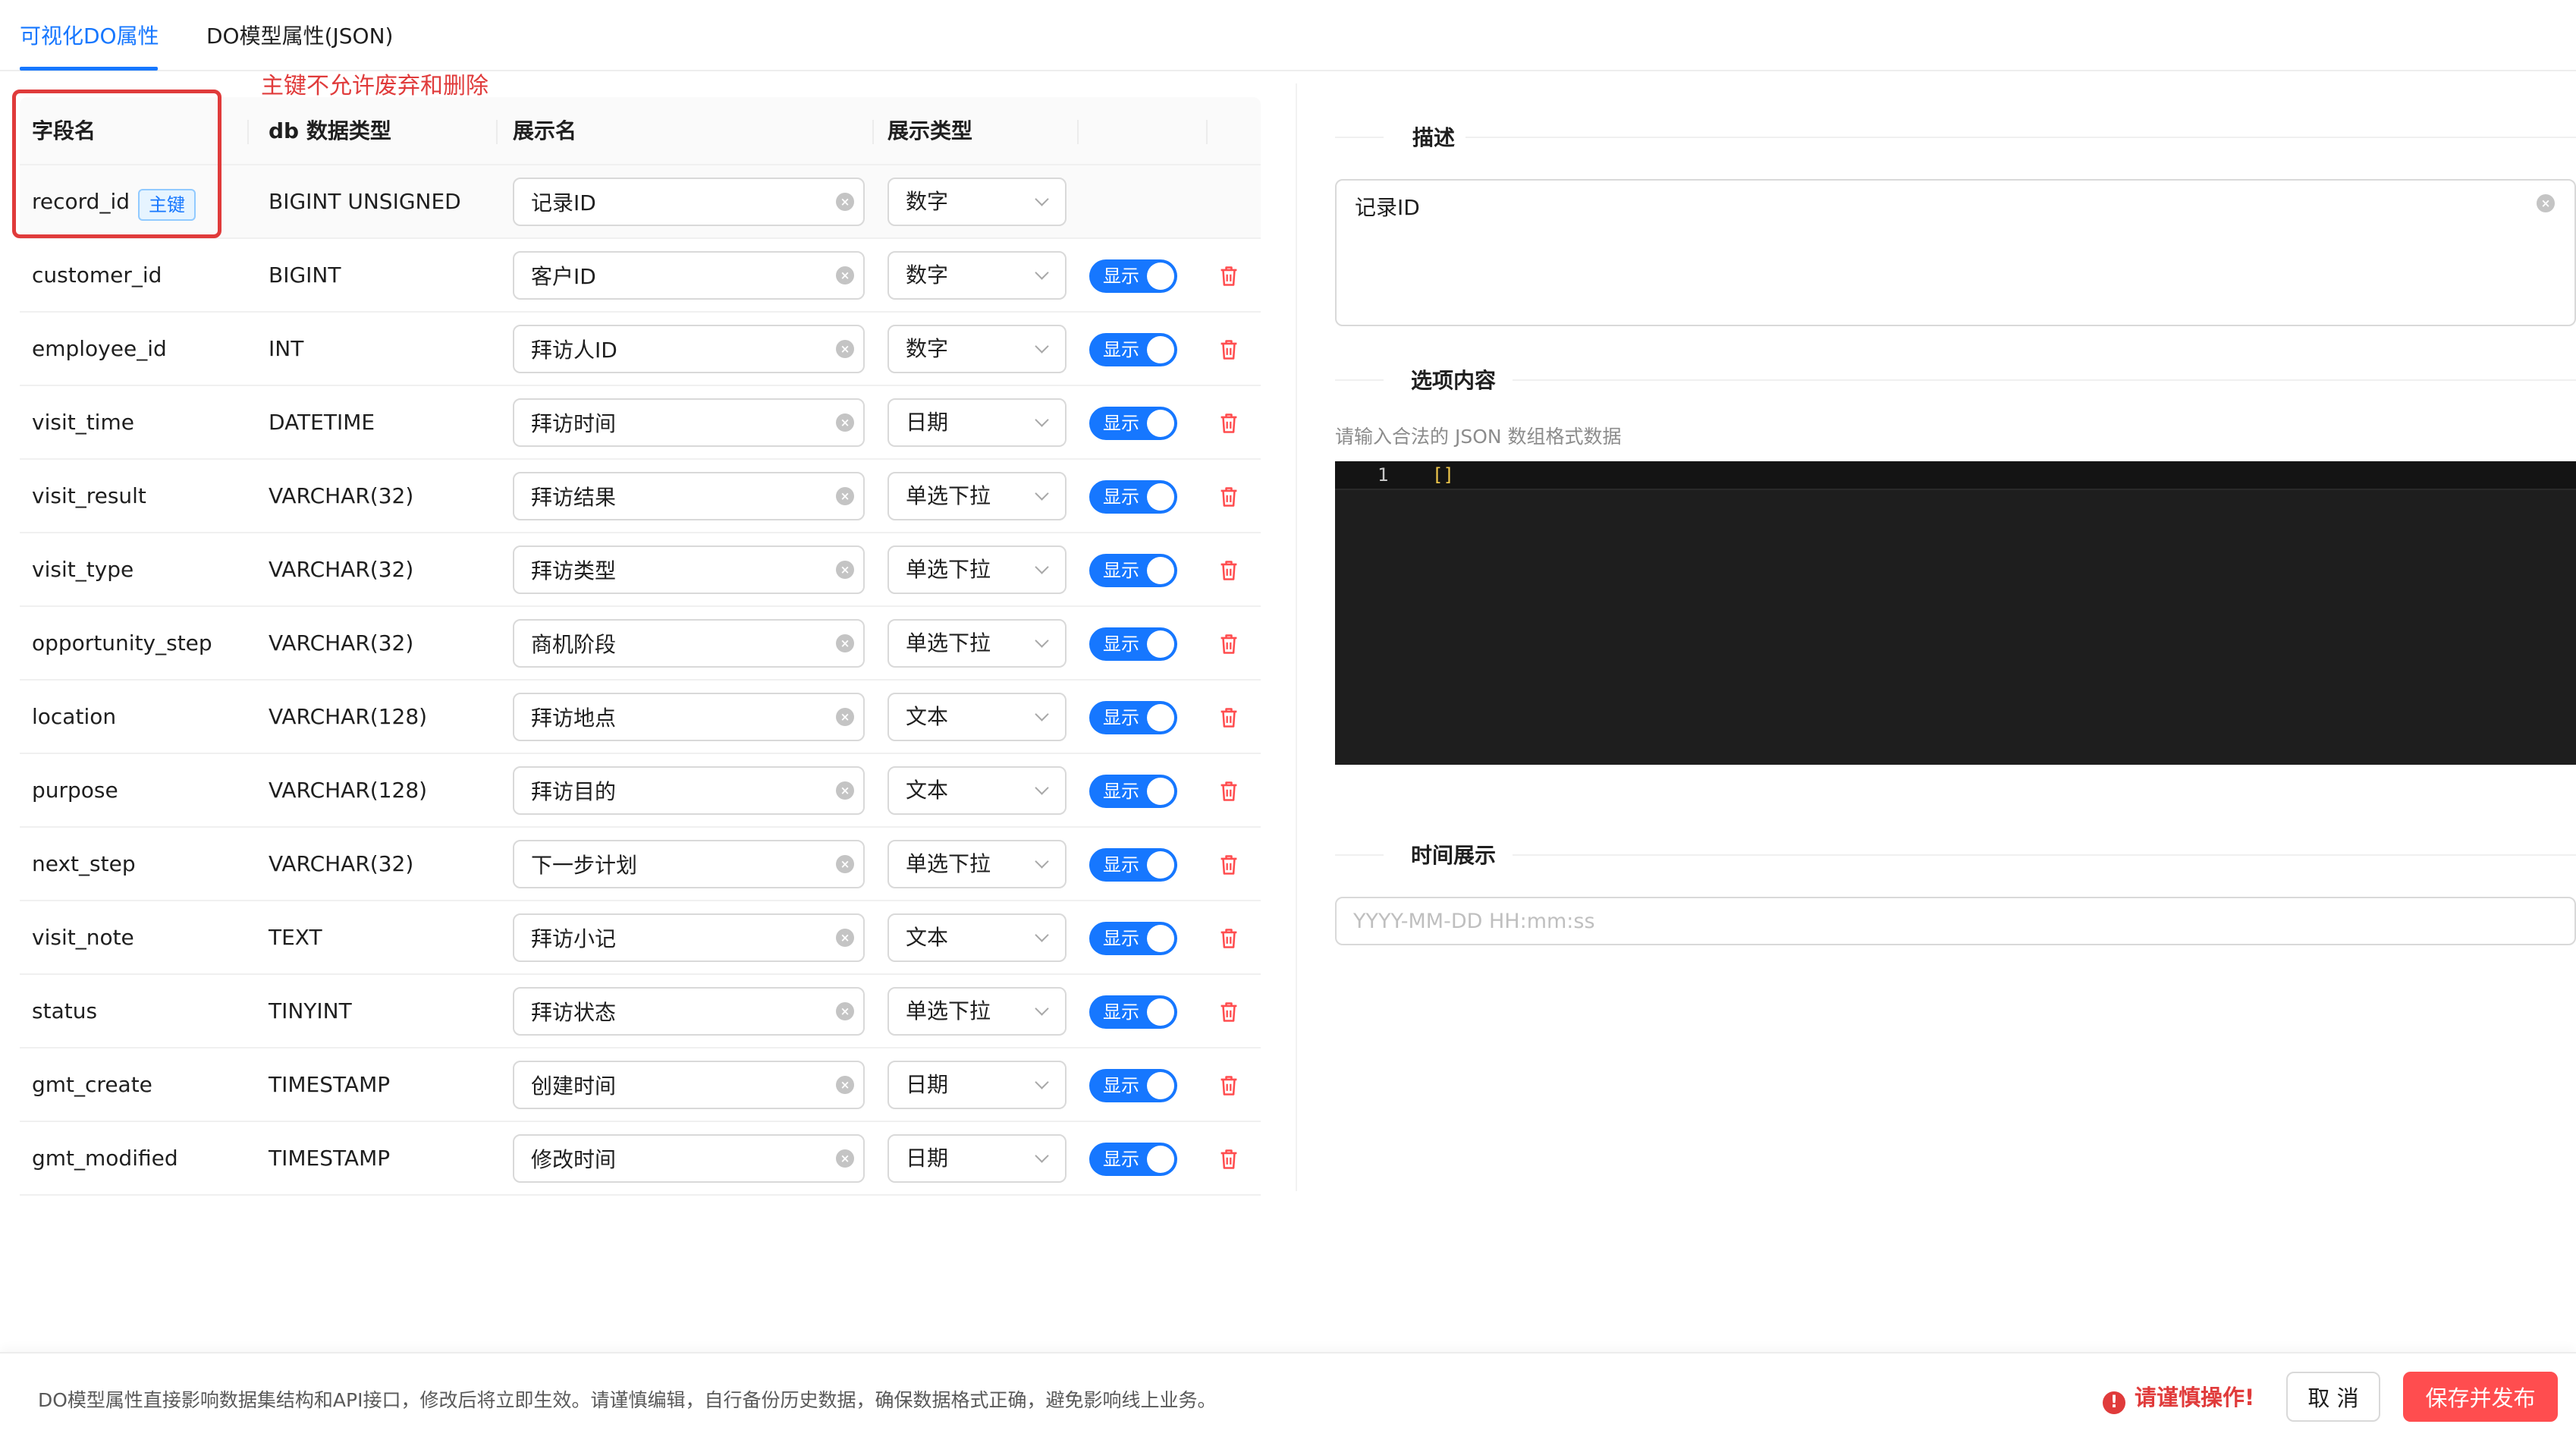 The image size is (2576, 1443). I want to click on section-divider, so click(2044, 380).